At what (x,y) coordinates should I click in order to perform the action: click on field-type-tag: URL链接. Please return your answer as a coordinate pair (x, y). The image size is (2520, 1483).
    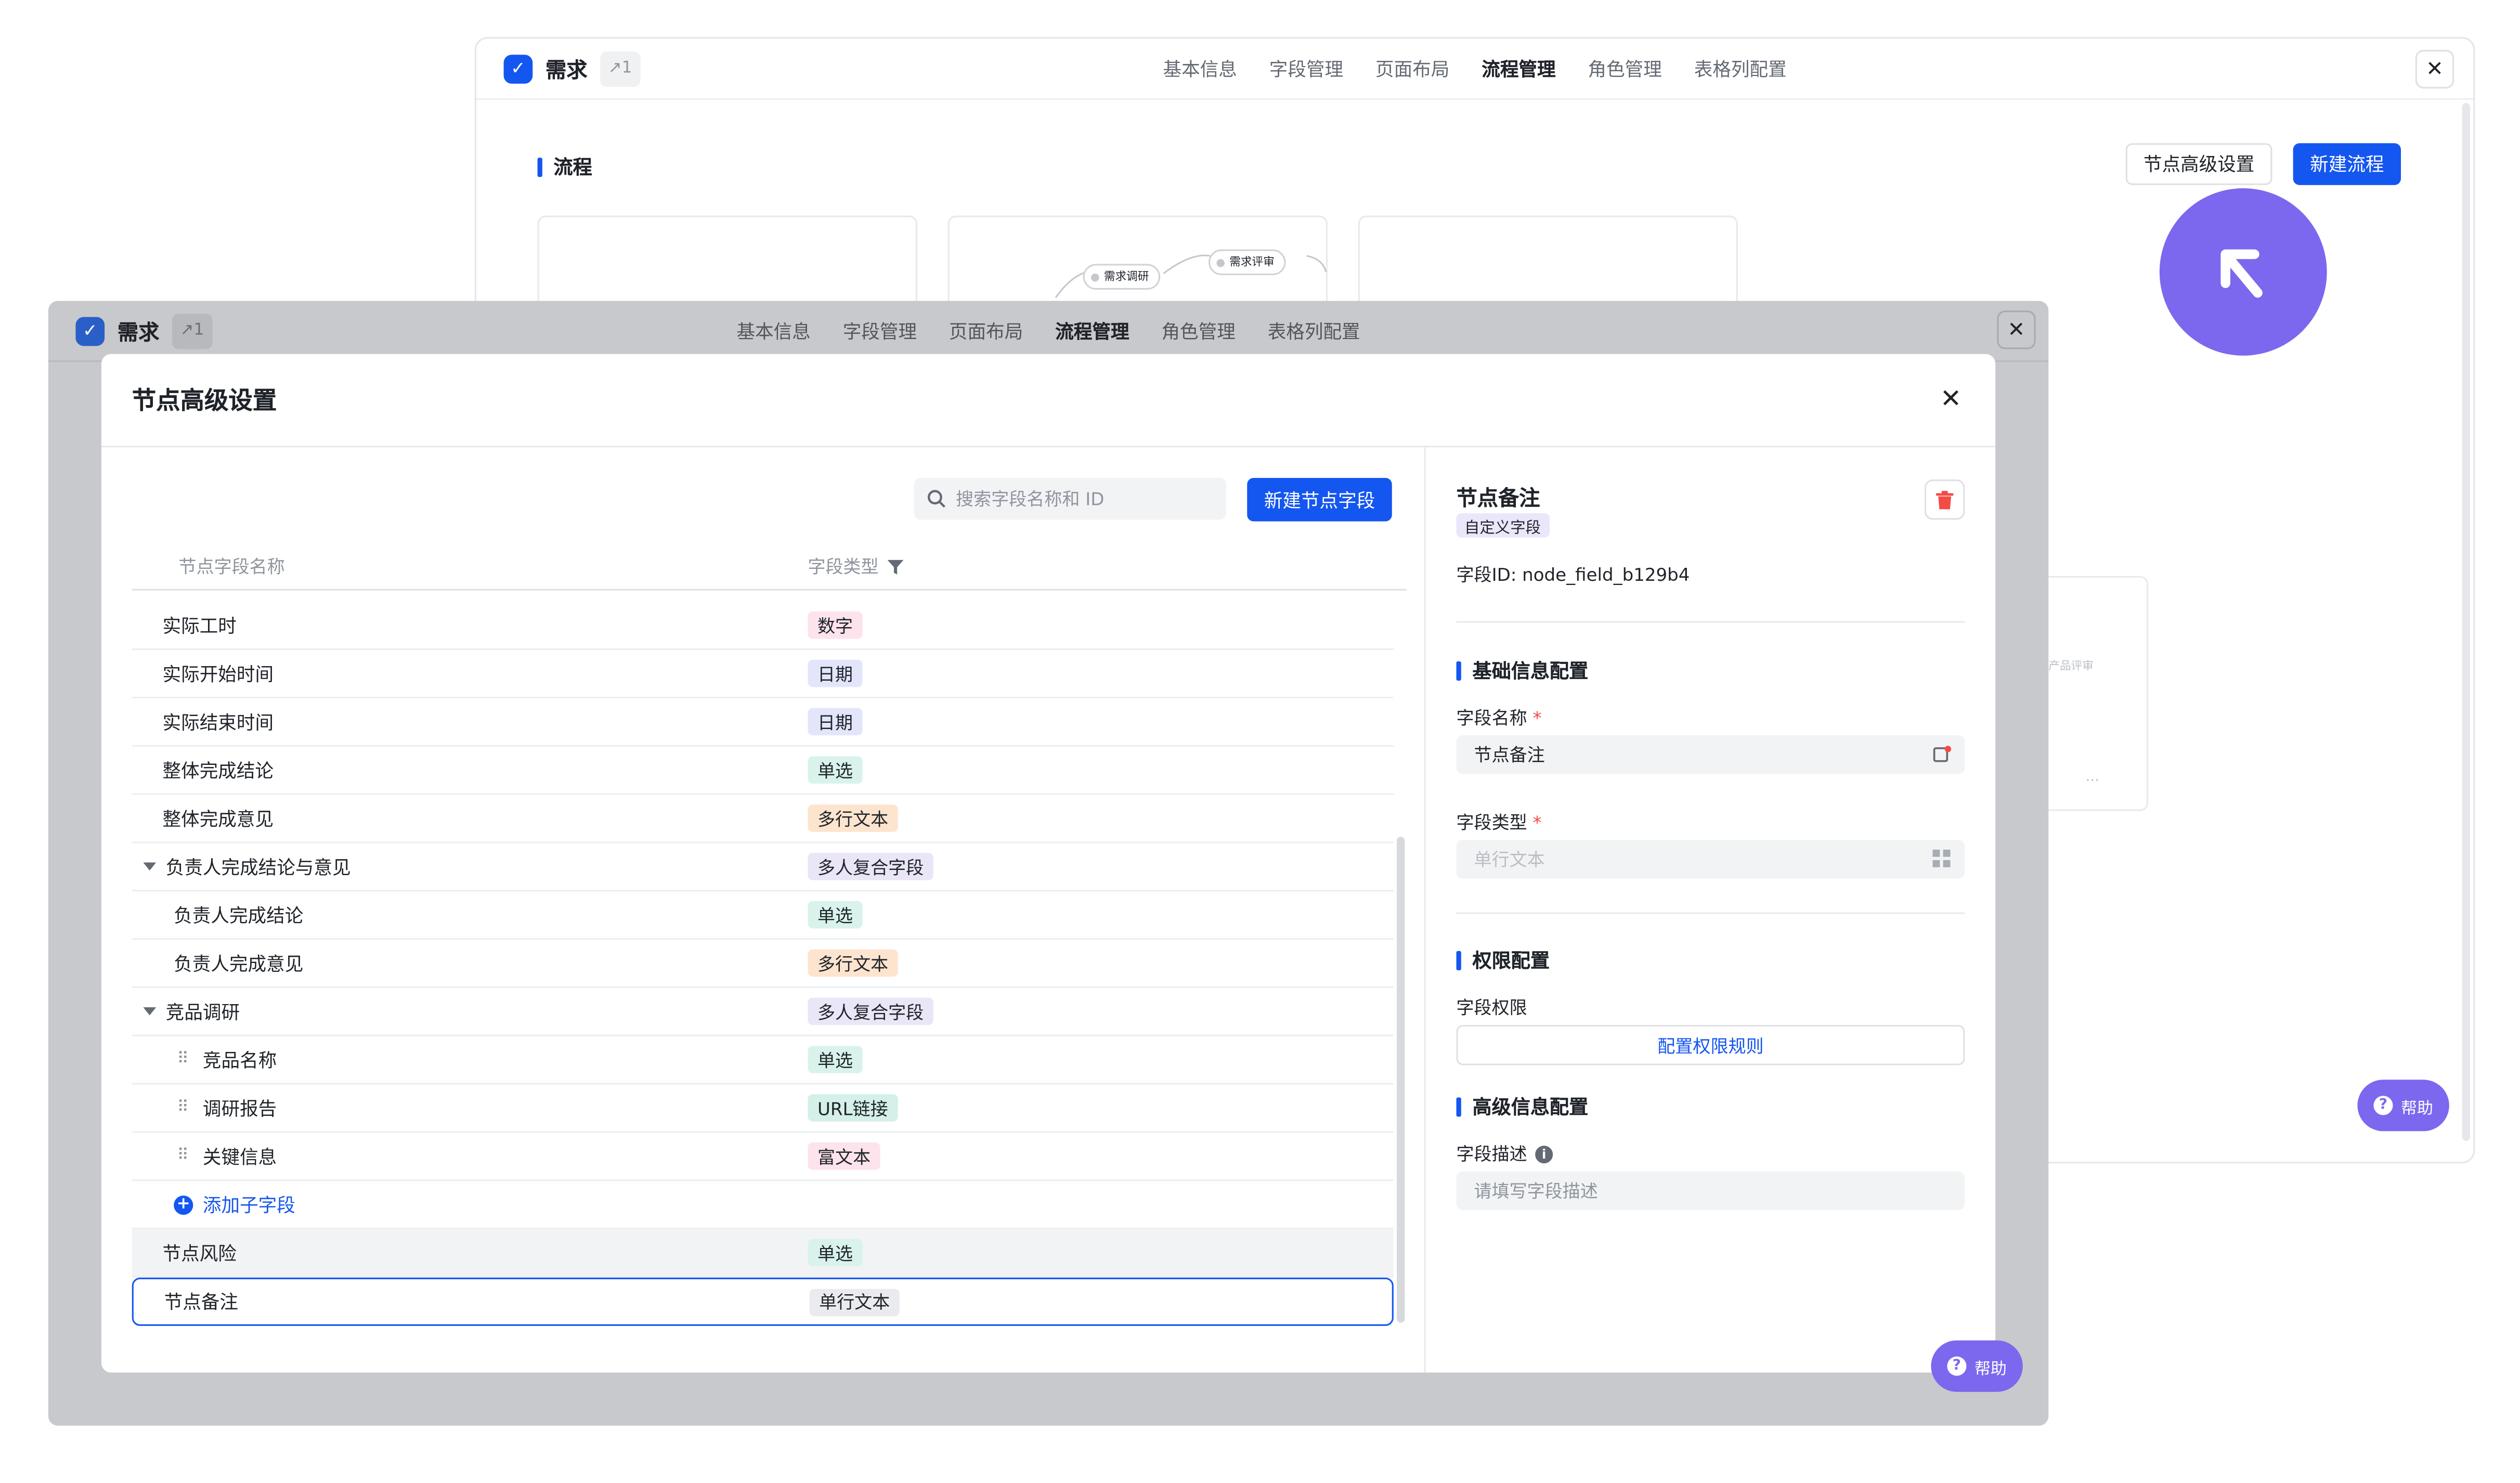
    Looking at the image, I should click on (853, 1108).